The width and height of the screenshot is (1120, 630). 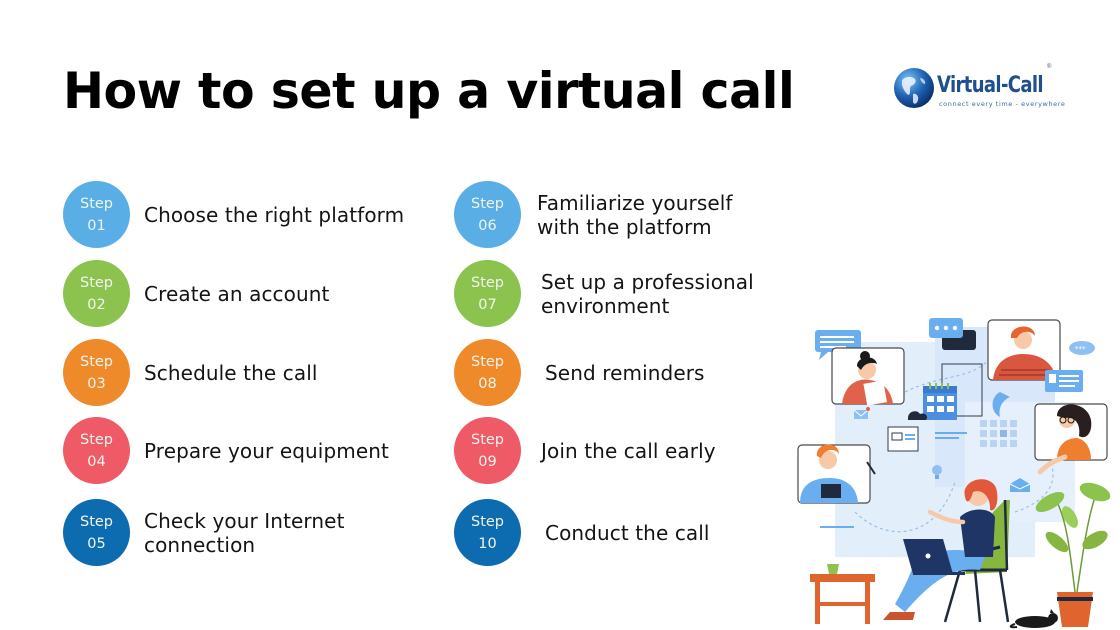 What do you see at coordinates (1033, 619) in the screenshot?
I see `sleeping-cat` at bounding box center [1033, 619].